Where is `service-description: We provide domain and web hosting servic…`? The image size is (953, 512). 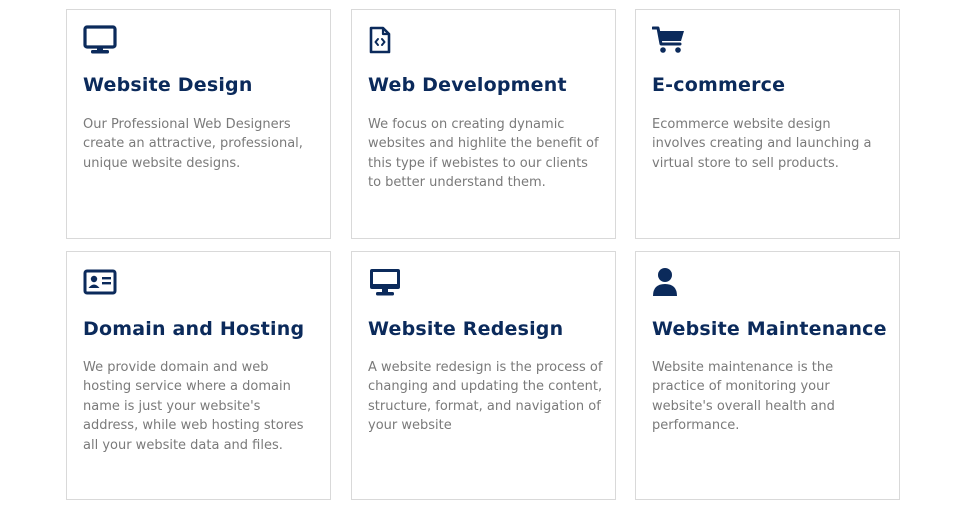 service-description: We provide domain and web hosting servic… is located at coordinates (193, 406).